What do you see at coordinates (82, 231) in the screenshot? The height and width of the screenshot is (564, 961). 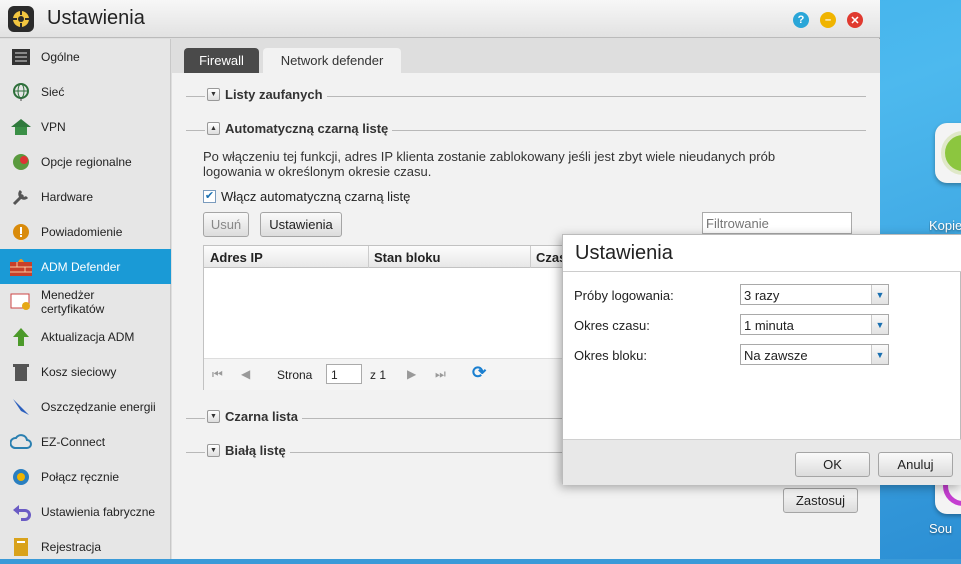 I see `sidebar-item-label: Powiadomienie` at bounding box center [82, 231].